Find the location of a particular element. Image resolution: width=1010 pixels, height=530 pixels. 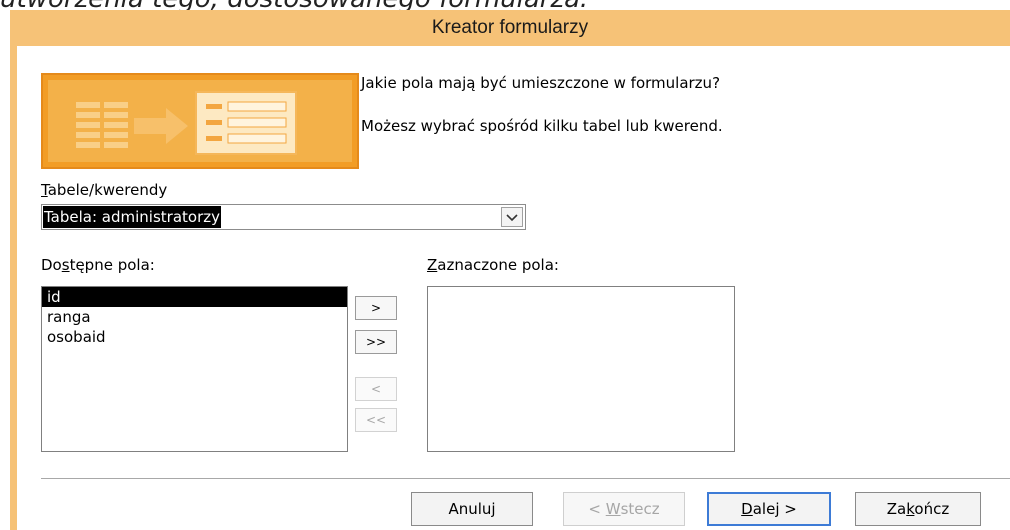

dropdown-button is located at coordinates (512, 217).